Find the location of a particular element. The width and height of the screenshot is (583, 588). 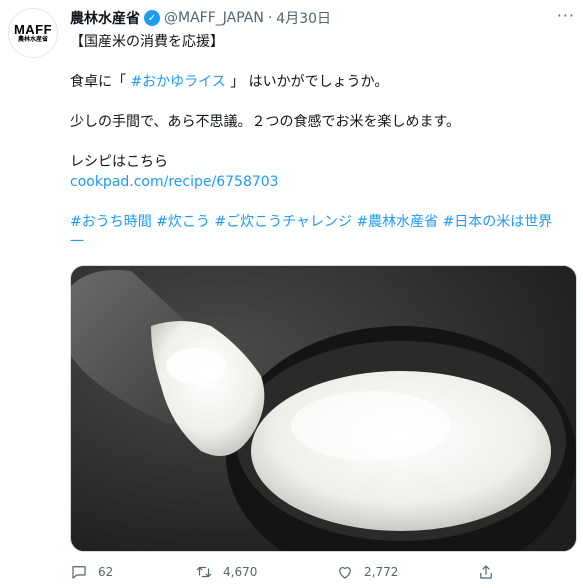

more-options-icon: ··· is located at coordinates (566, 15).